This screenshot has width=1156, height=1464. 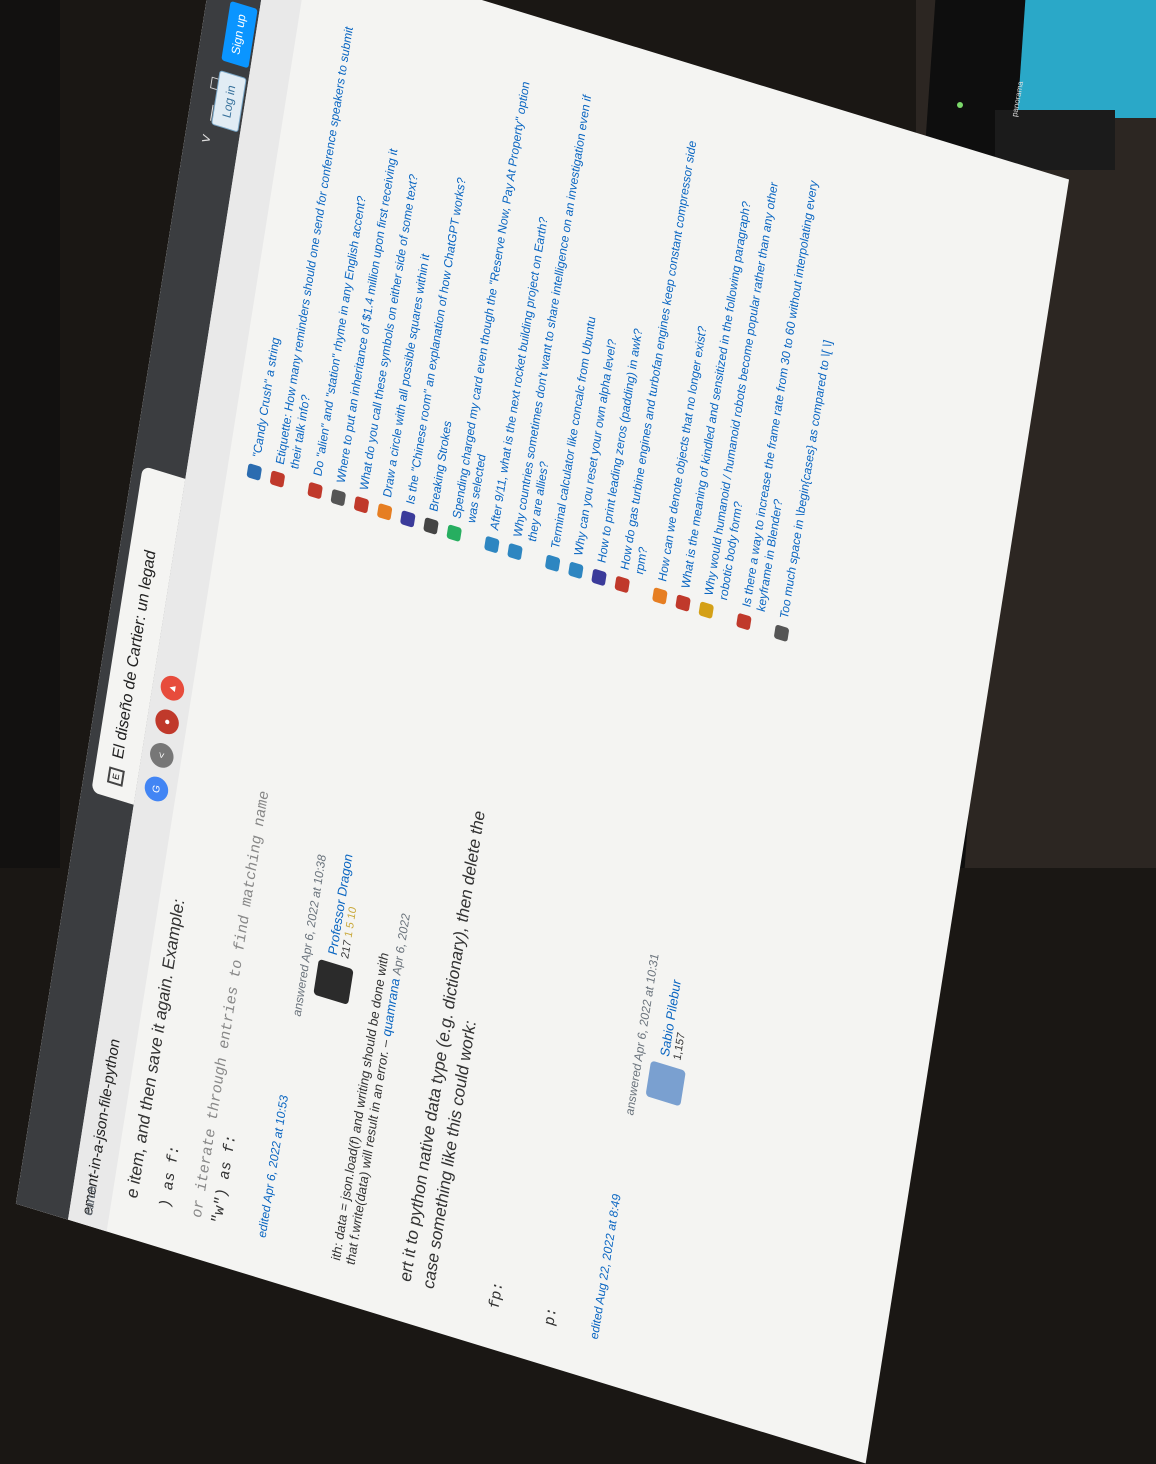 I want to click on edited-link: edited Apr 6, 2022 at 10:53, so click(x=273, y=1166).